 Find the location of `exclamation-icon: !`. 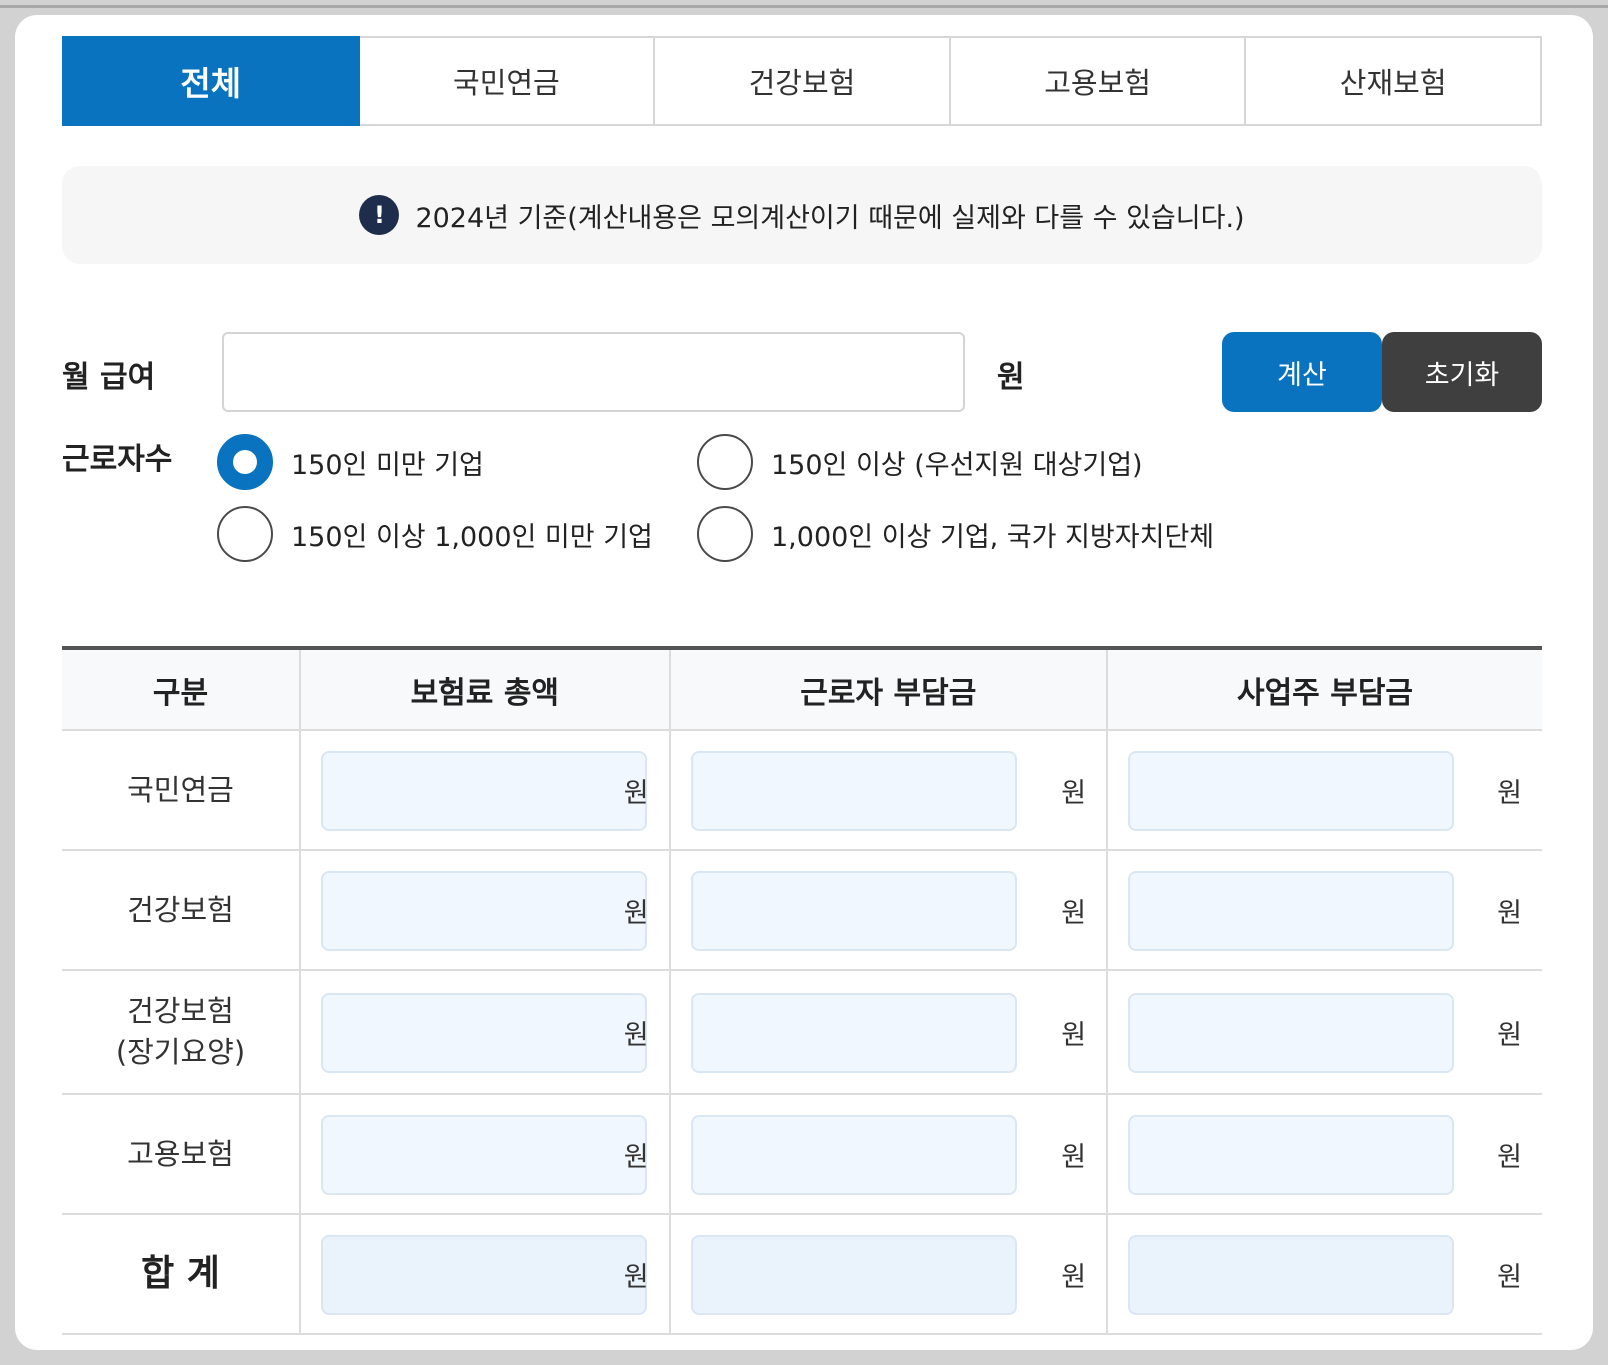

exclamation-icon: ! is located at coordinates (379, 215).